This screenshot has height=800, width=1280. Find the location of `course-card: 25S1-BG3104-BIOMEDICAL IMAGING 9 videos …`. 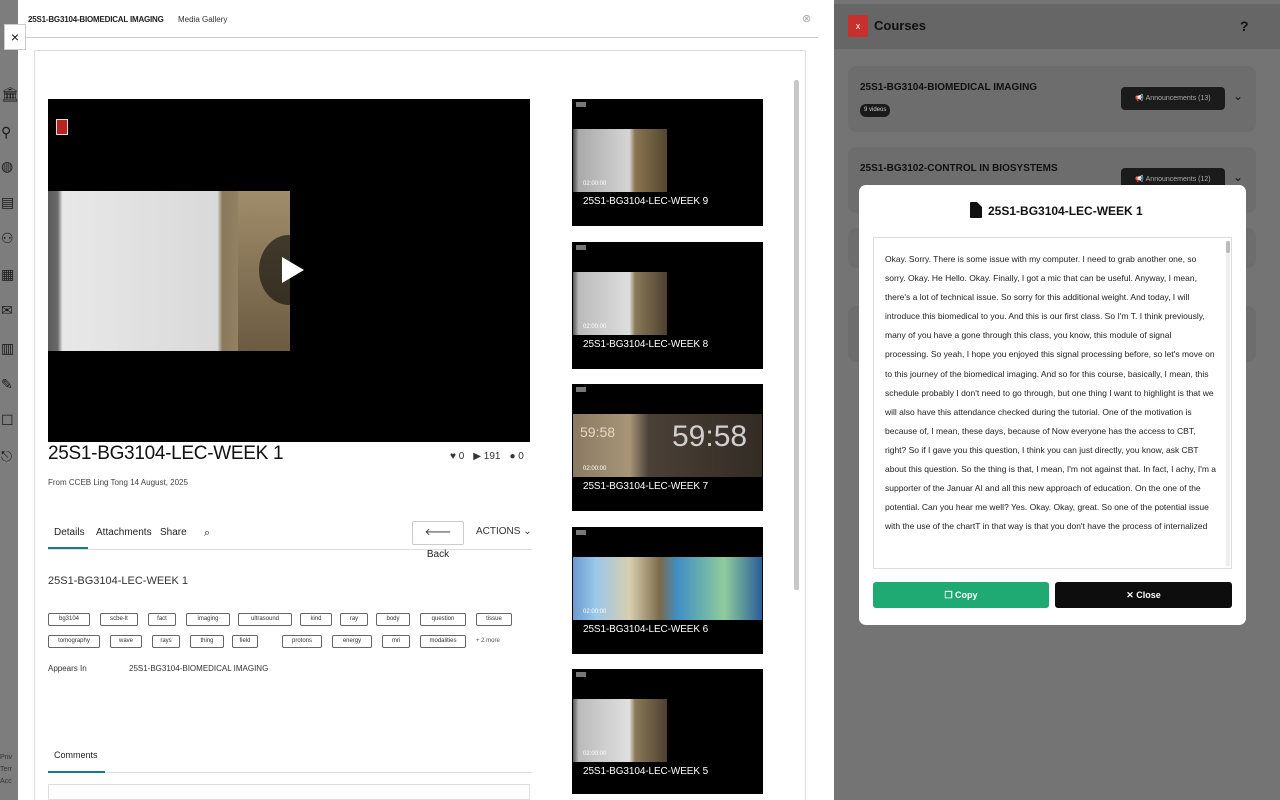

course-card: 25S1-BG3104-BIOMEDICAL IMAGING 9 videos … is located at coordinates (1052, 99).